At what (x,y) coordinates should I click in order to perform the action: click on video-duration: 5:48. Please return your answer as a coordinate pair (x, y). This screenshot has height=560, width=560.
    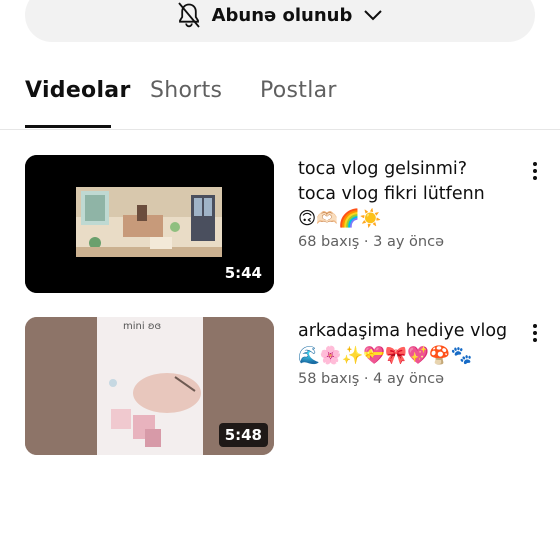
    Looking at the image, I should click on (243, 435).